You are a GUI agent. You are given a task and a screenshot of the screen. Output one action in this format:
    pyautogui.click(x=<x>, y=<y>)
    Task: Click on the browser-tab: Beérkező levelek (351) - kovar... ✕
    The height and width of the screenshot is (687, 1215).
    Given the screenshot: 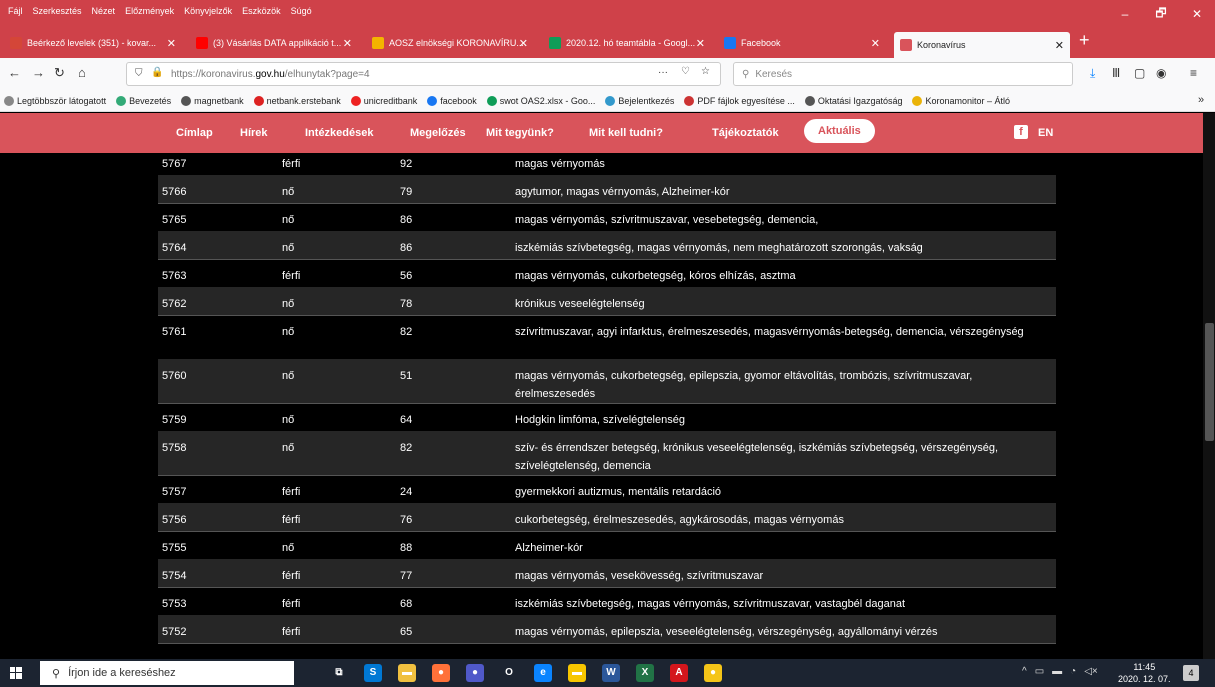 What is the action you would take?
    pyautogui.click(x=93, y=43)
    